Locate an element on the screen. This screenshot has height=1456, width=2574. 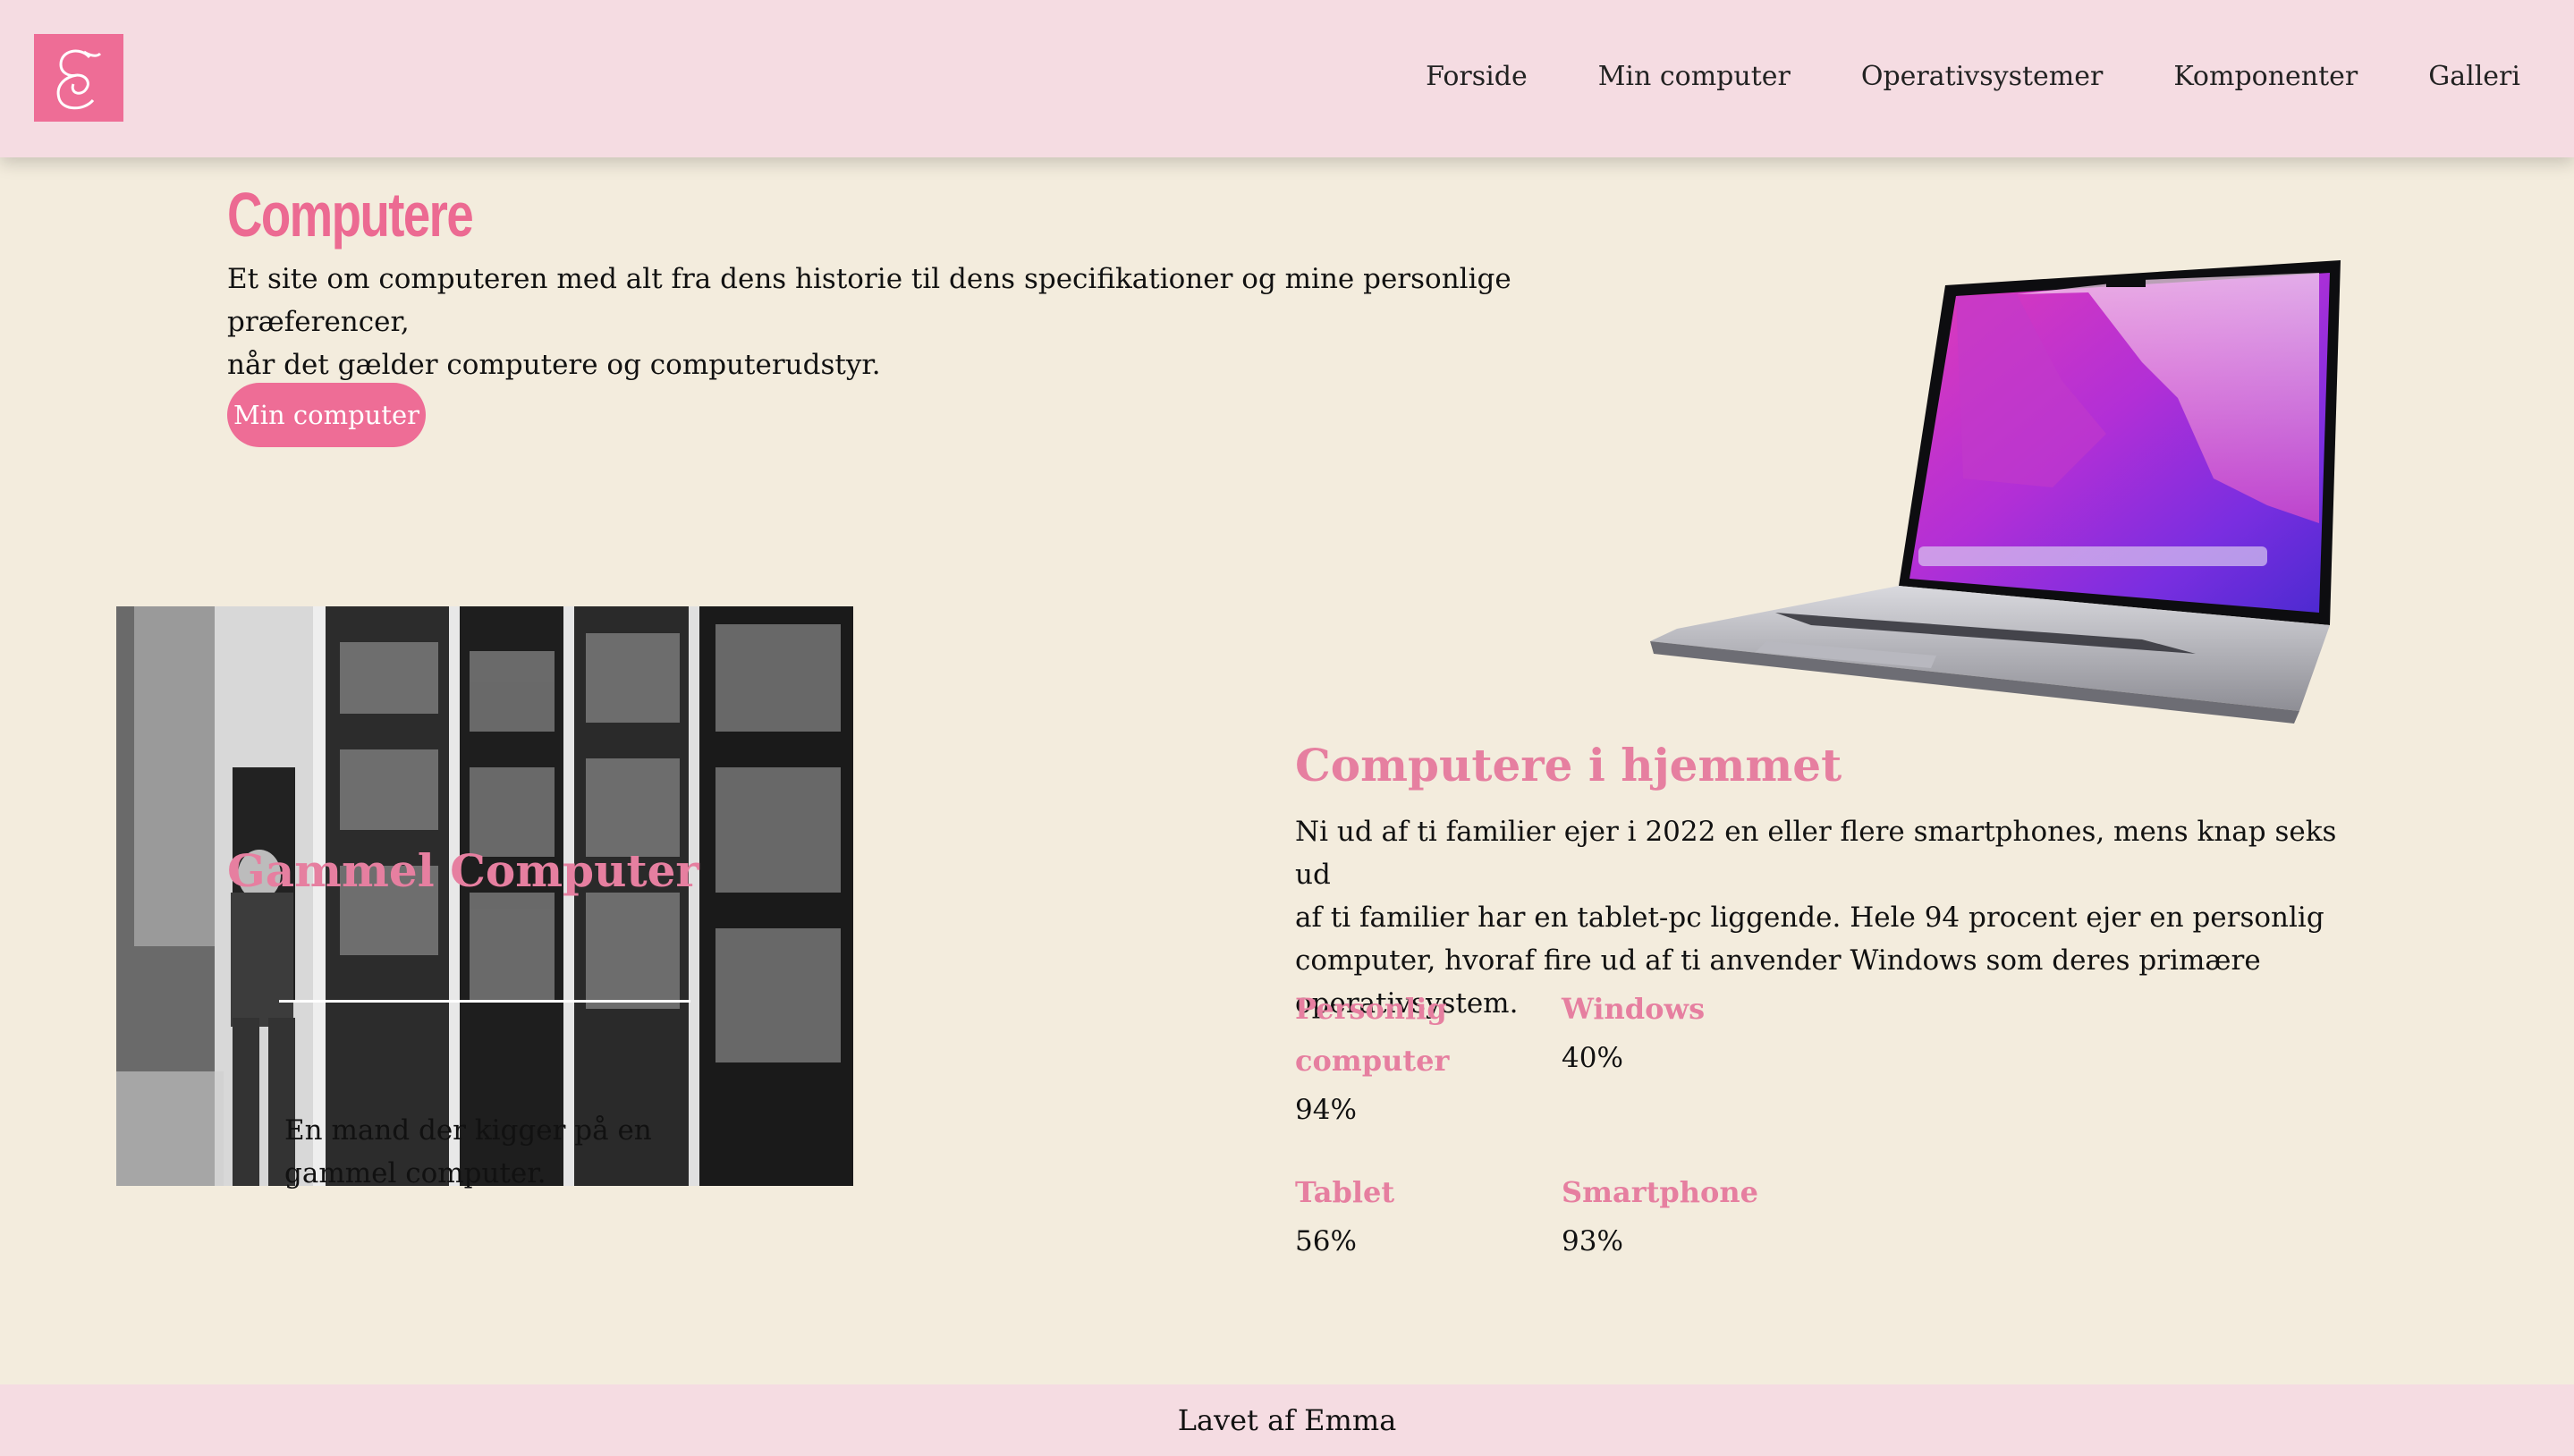
nav-operativsystemer: Operativsystemer is located at coordinates (1982, 76).